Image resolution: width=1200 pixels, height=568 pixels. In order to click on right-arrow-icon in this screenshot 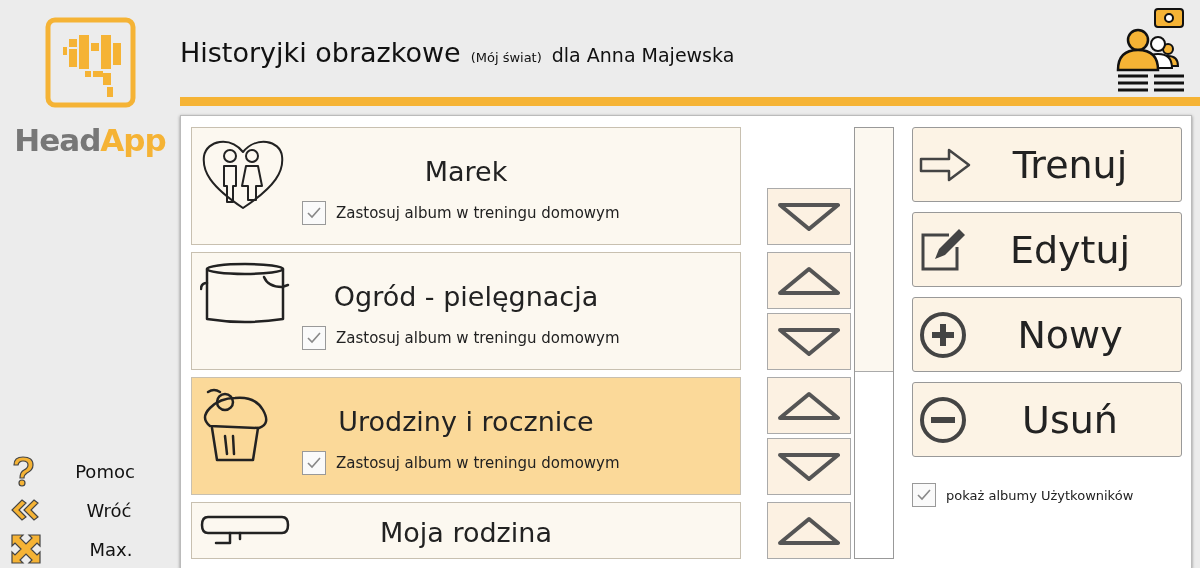, I will do `click(945, 164)`.